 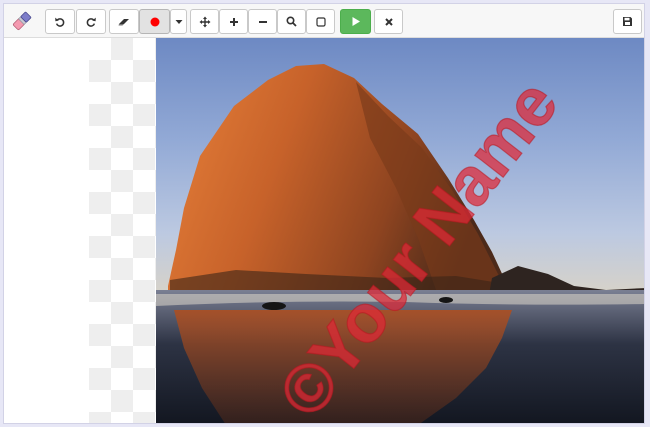 I want to click on color-button, so click(x=154, y=21).